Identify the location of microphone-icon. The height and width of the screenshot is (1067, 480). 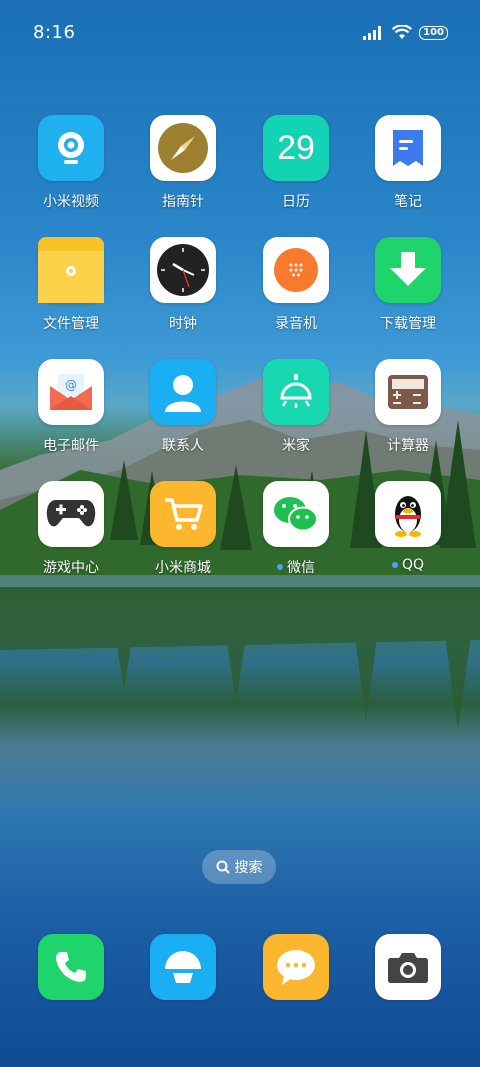
(296, 270).